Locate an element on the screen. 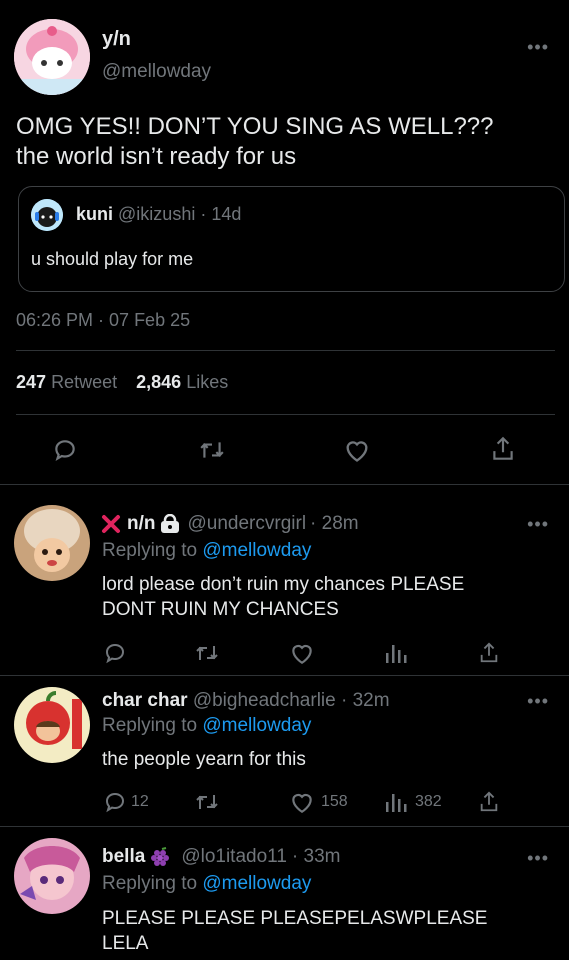  engagement-stats: 247 Retweet 2,846 Likes is located at coordinates (122, 382).